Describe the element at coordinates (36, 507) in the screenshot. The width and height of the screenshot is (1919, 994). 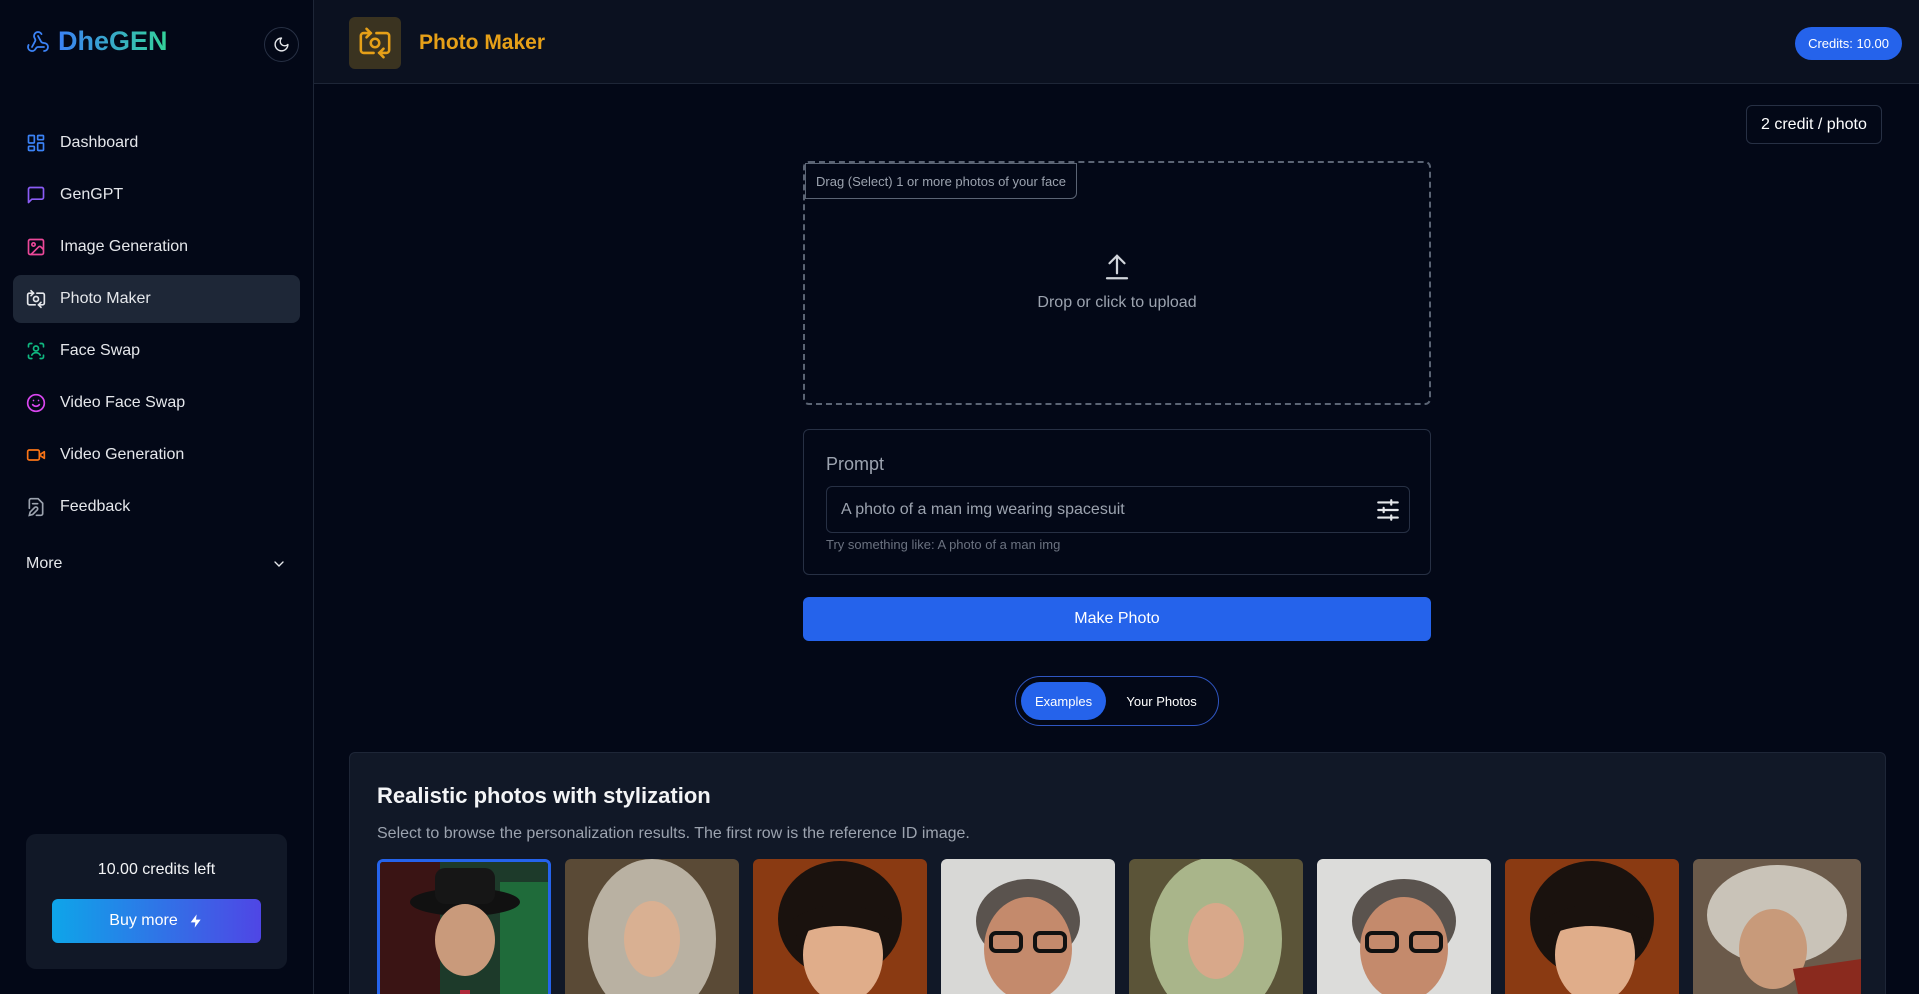
I see `edit-icon` at that location.